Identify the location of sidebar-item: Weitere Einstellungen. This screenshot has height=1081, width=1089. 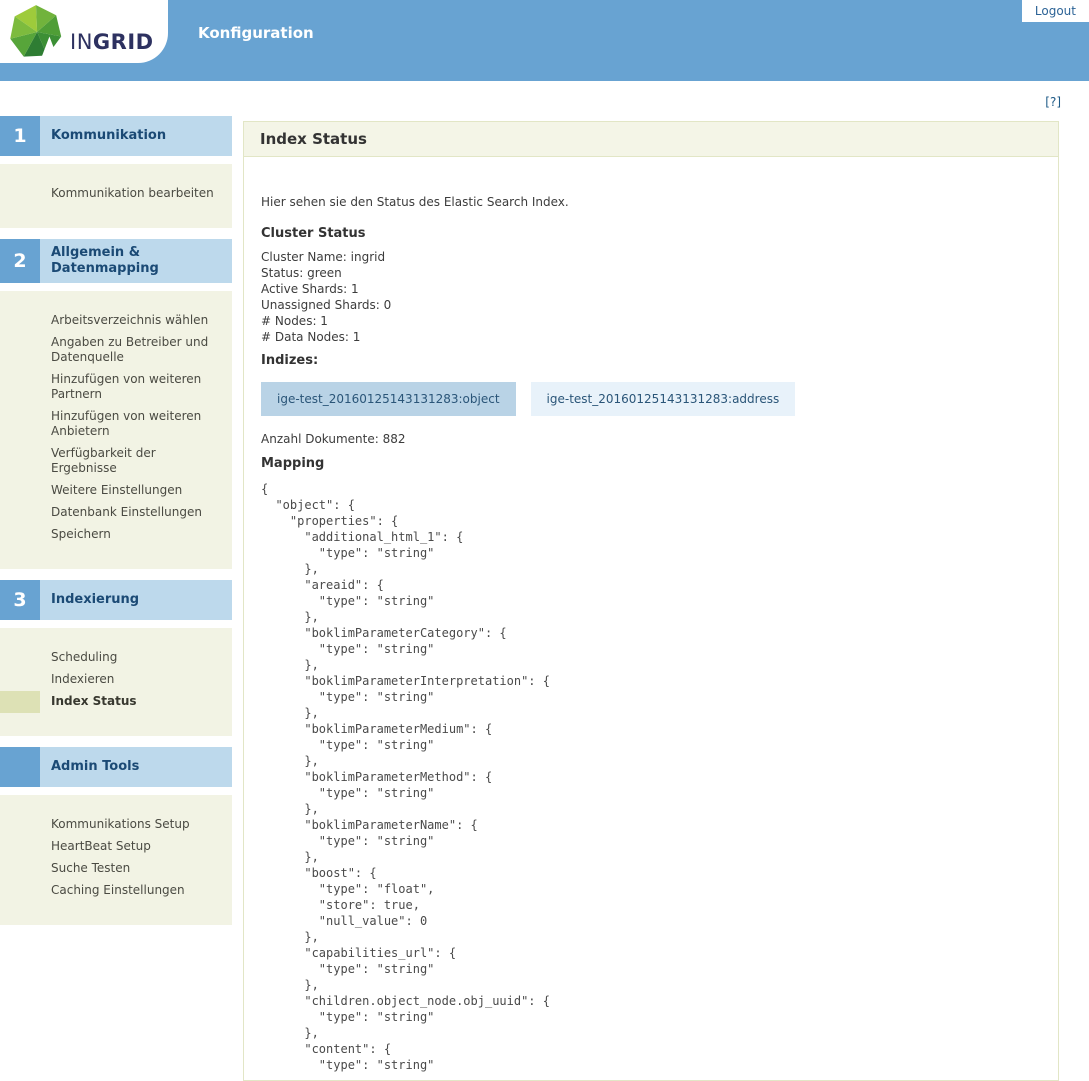
(116, 491).